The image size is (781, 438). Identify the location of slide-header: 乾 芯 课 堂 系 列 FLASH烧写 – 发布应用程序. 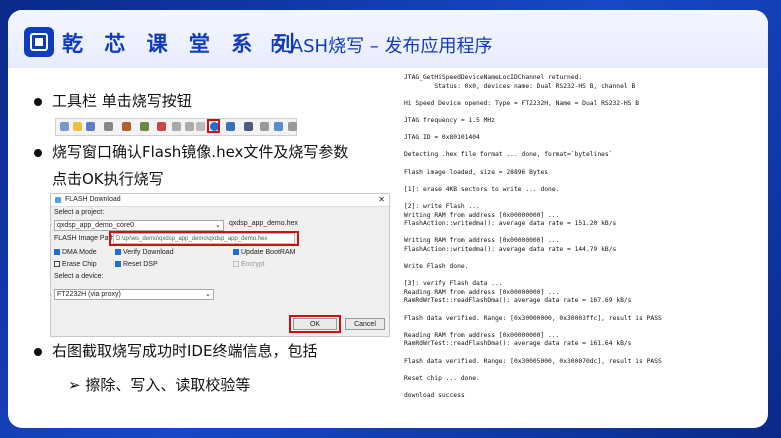
(388, 39).